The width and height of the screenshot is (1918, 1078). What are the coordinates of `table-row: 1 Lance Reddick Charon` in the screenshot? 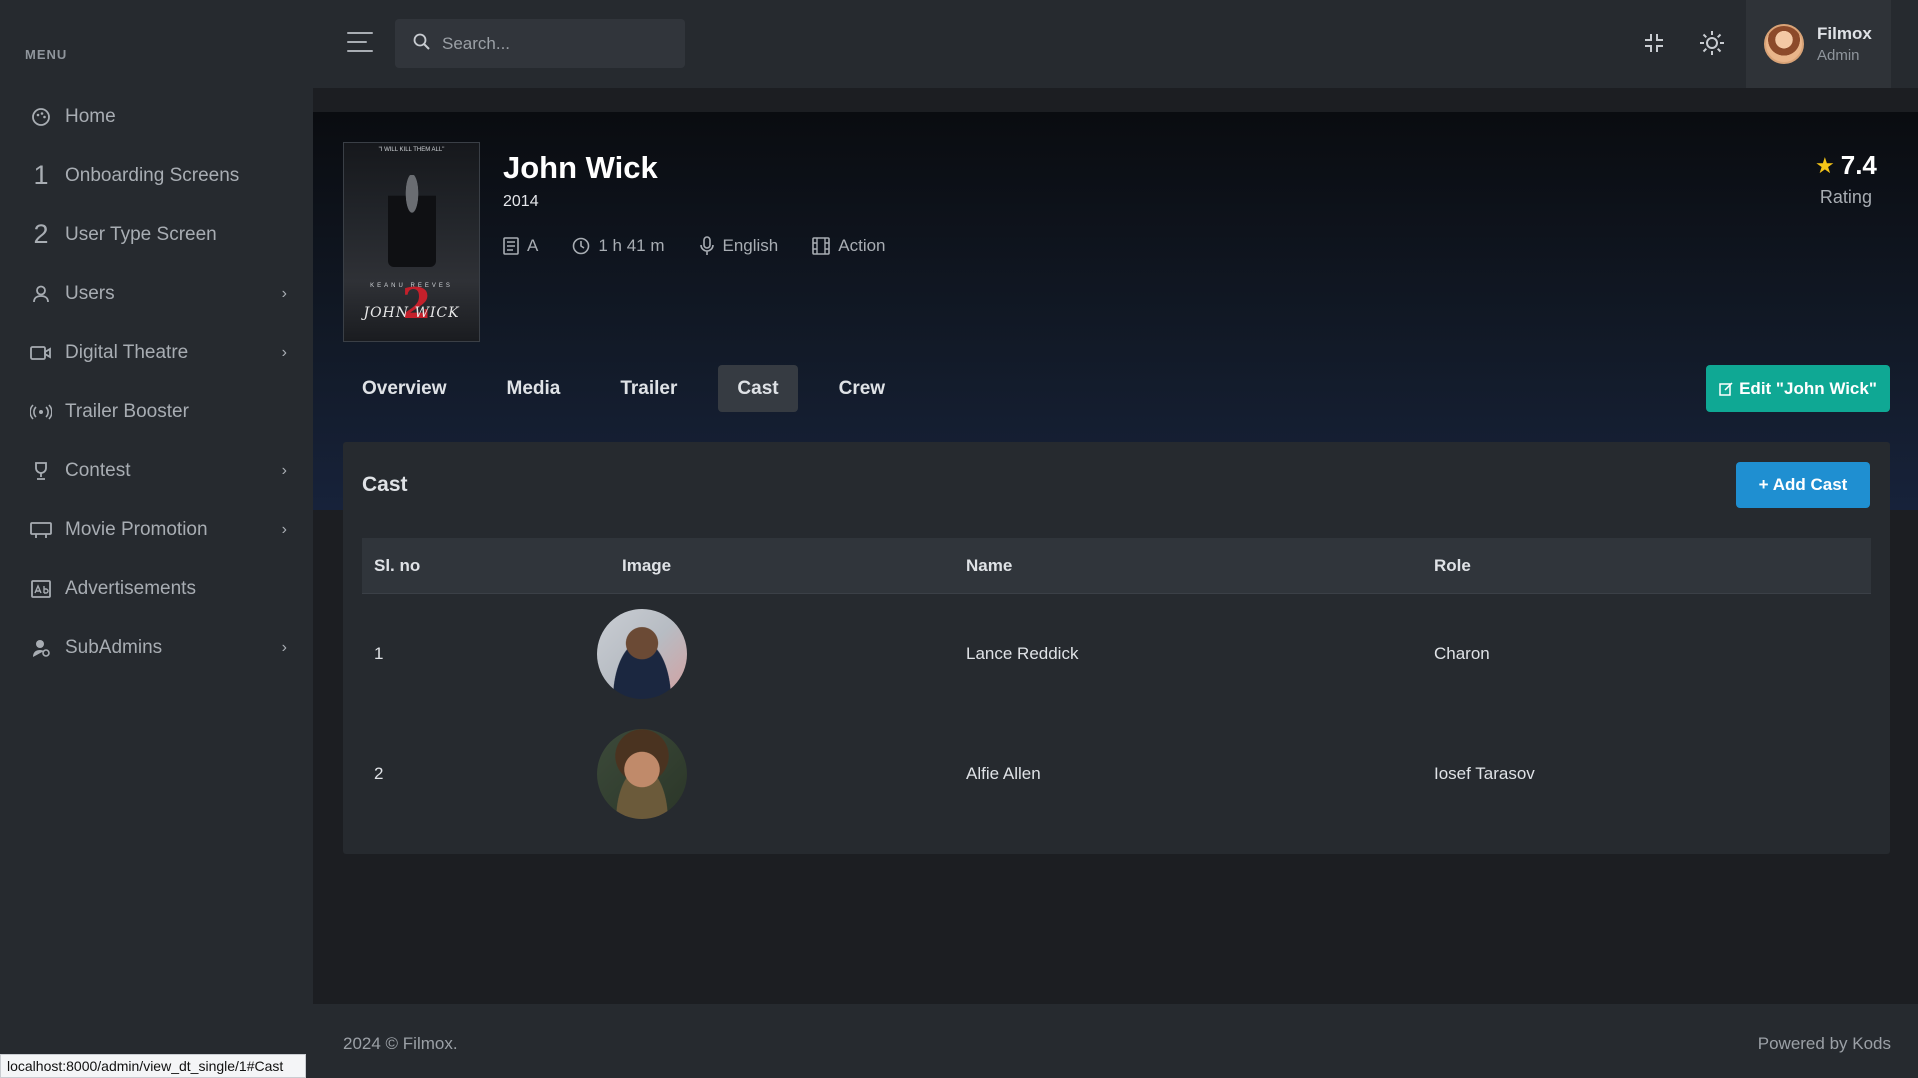 It's located at (1116, 654).